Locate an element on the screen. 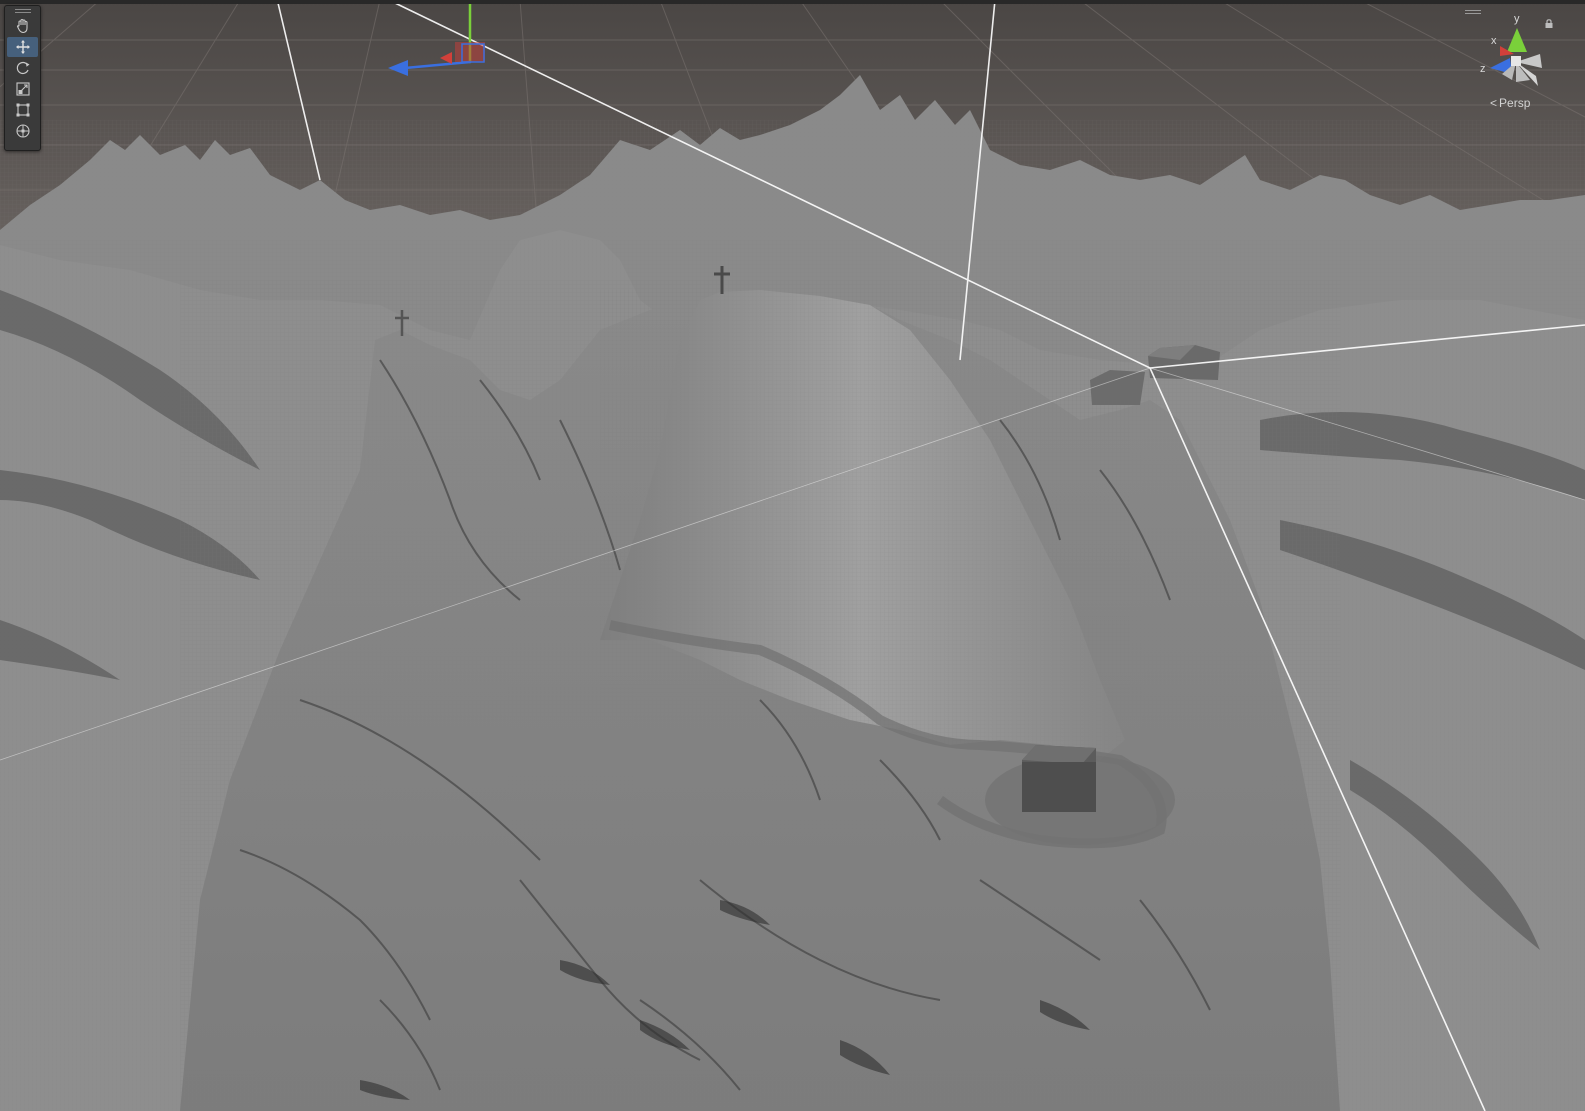  rect-transform-icon is located at coordinates (22, 110).